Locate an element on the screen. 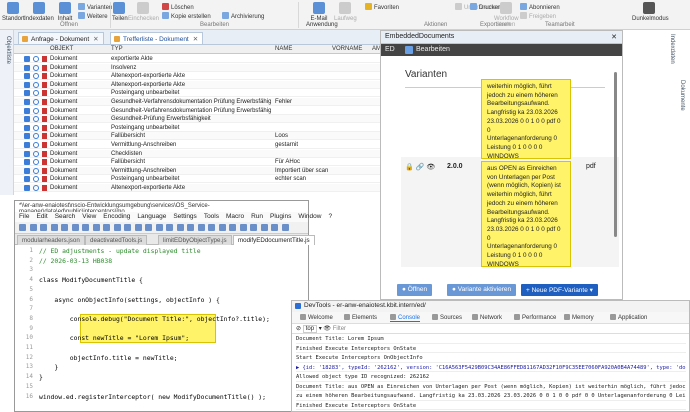 The width and height of the screenshot is (690, 412). table-row: Dokument Insolvenz is located at coordinates (197, 67).